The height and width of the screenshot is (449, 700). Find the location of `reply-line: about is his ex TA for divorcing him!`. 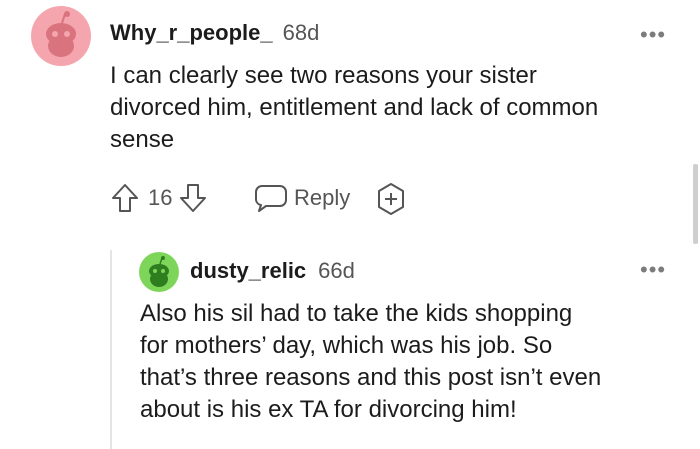

reply-line: about is his ex TA for divorcing him! is located at coordinates (328, 409).